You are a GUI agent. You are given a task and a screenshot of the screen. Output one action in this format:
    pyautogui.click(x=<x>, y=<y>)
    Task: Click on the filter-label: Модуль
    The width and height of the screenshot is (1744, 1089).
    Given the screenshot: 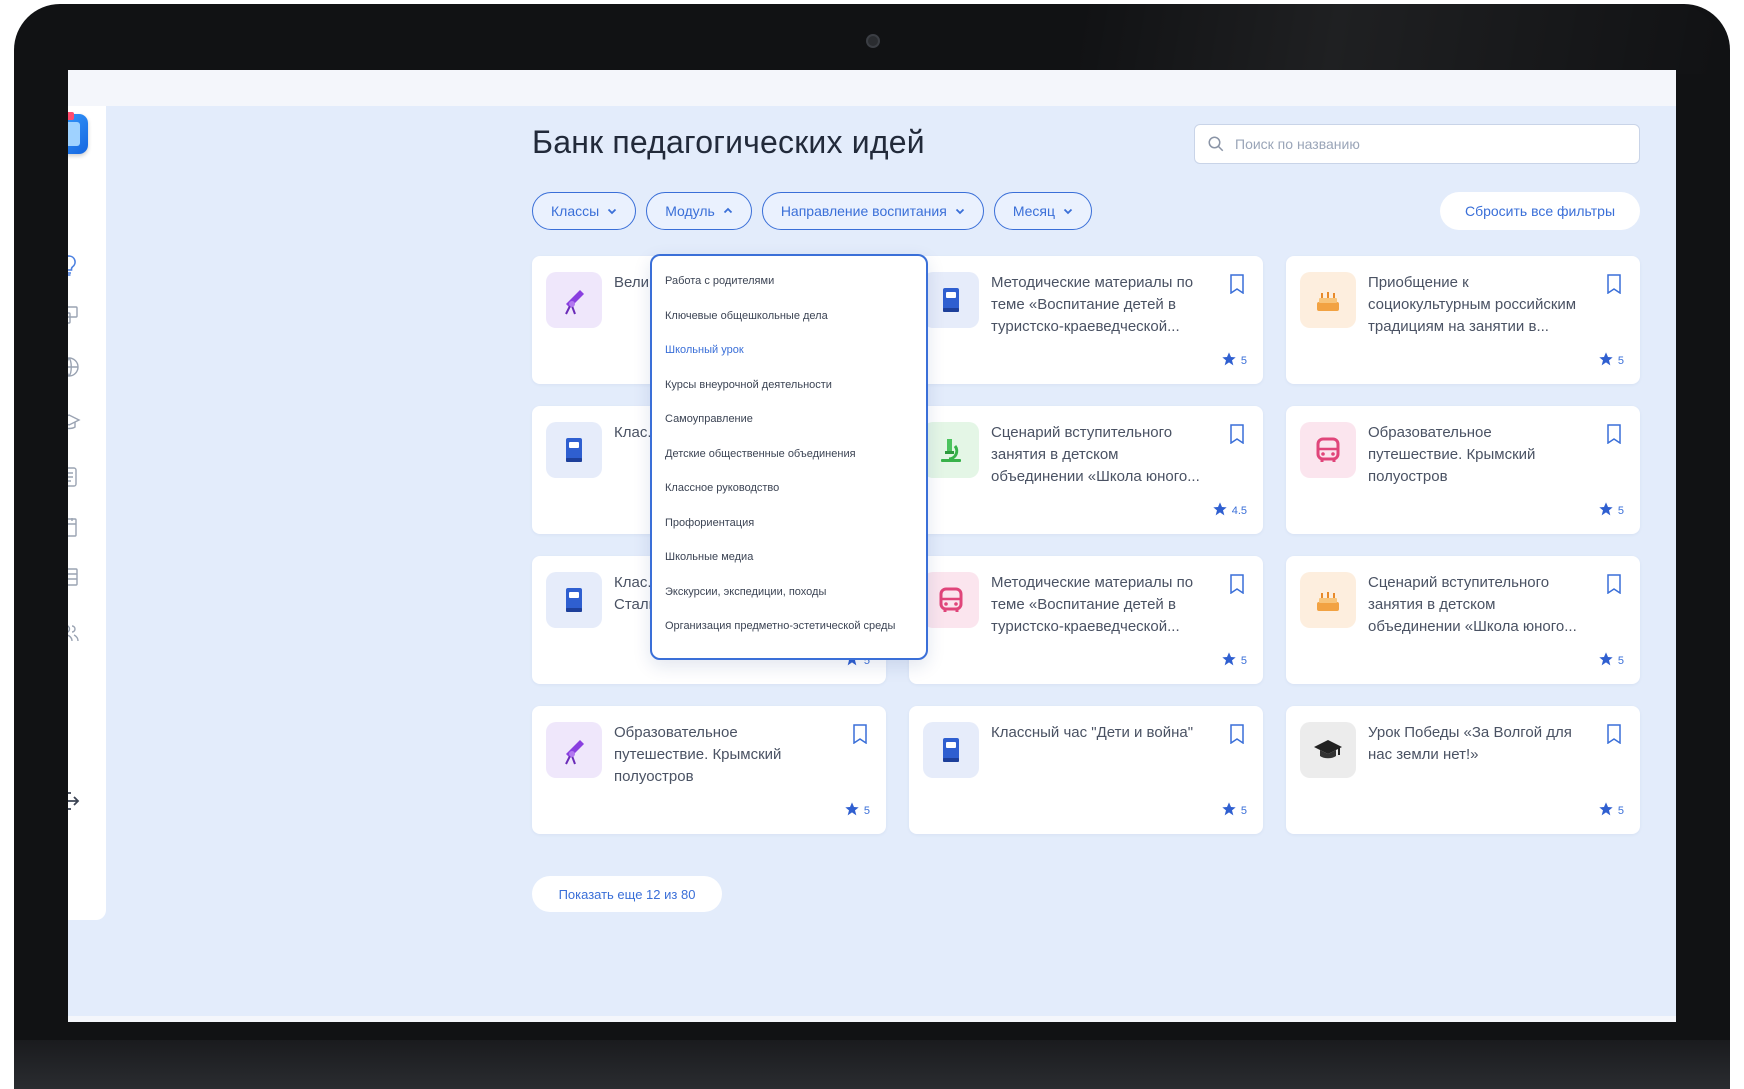 What is the action you would take?
    pyautogui.click(x=690, y=211)
    